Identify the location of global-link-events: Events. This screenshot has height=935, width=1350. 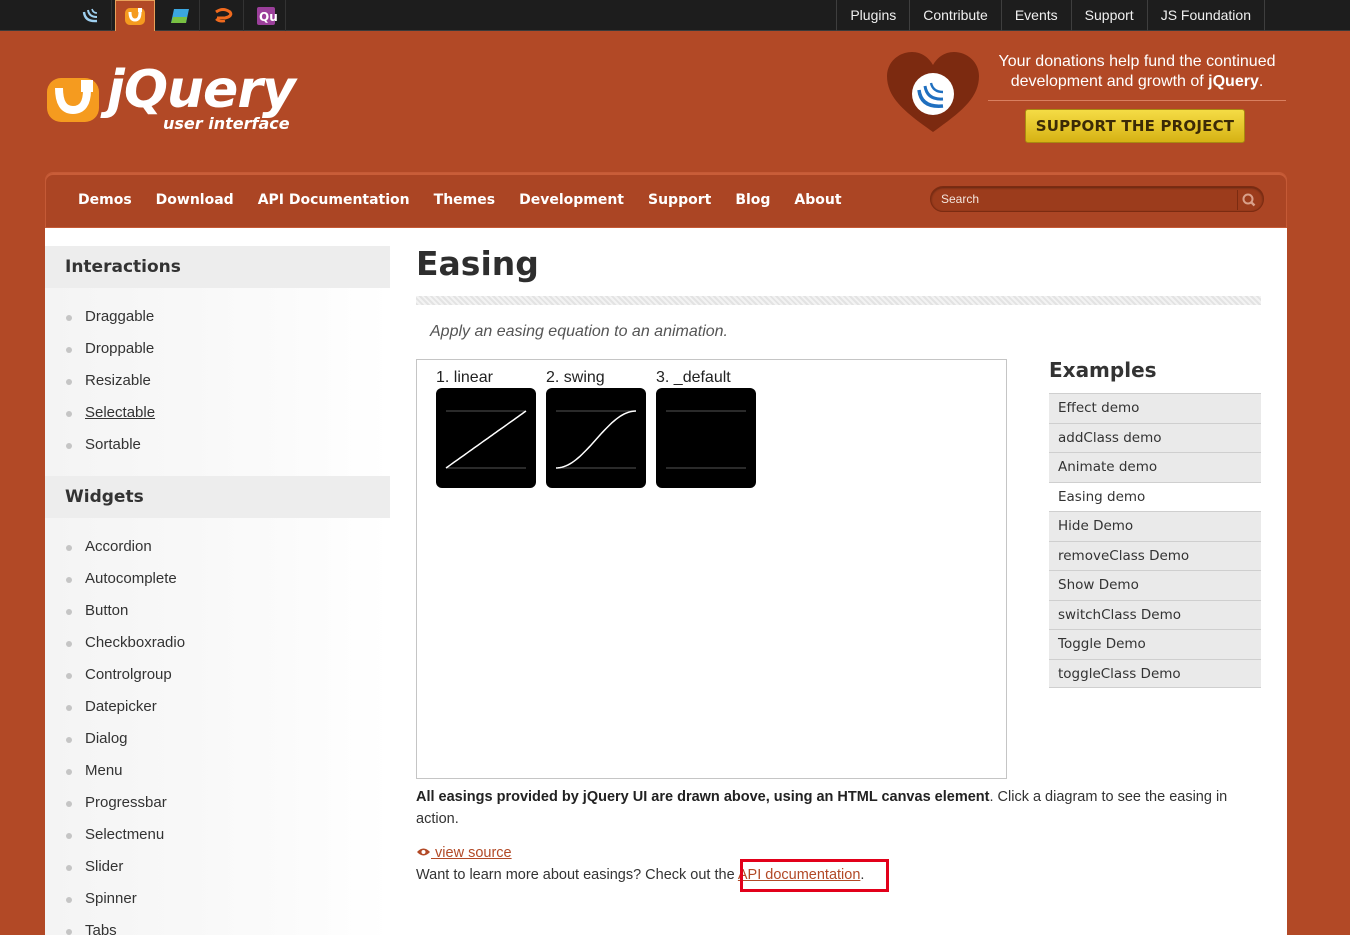
(1035, 15).